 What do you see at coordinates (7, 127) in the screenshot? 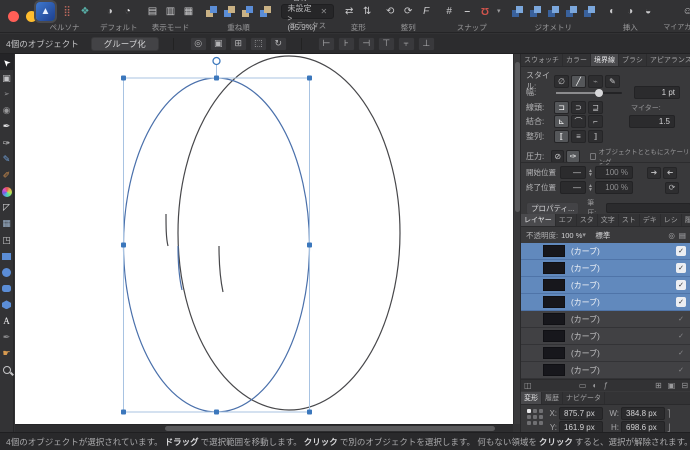
I see `pen-tool: ✒` at bounding box center [7, 127].